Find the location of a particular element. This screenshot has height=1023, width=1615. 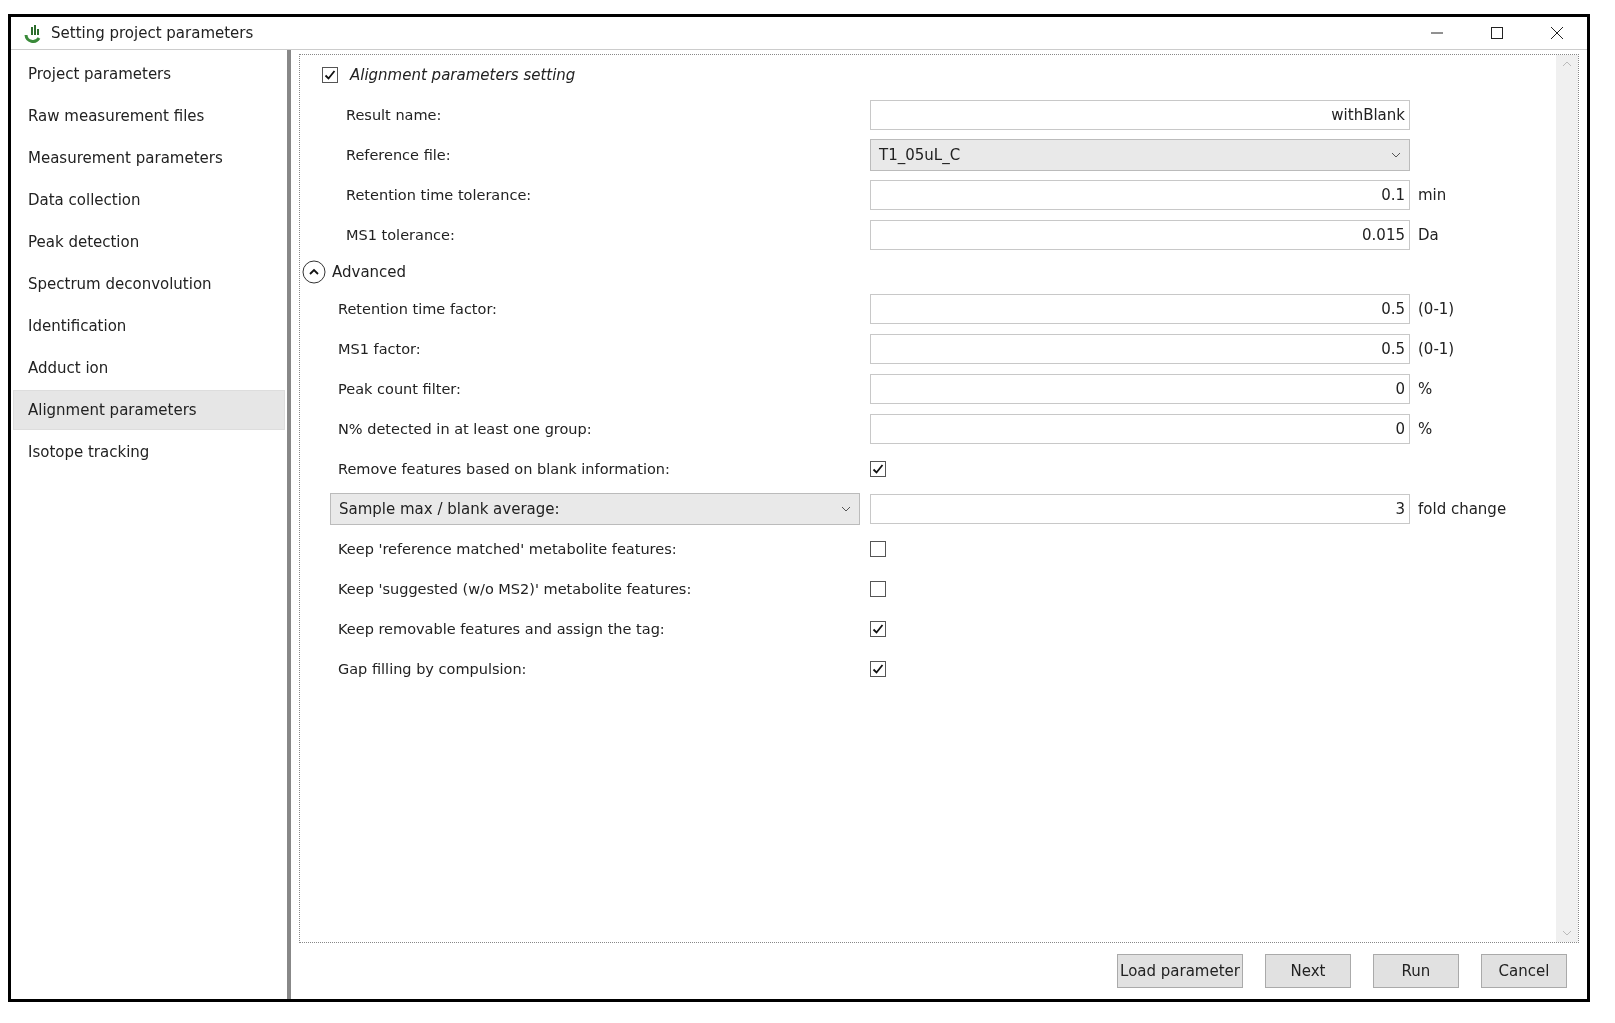

dropdown: T1_05uL_C is located at coordinates (1140, 155).